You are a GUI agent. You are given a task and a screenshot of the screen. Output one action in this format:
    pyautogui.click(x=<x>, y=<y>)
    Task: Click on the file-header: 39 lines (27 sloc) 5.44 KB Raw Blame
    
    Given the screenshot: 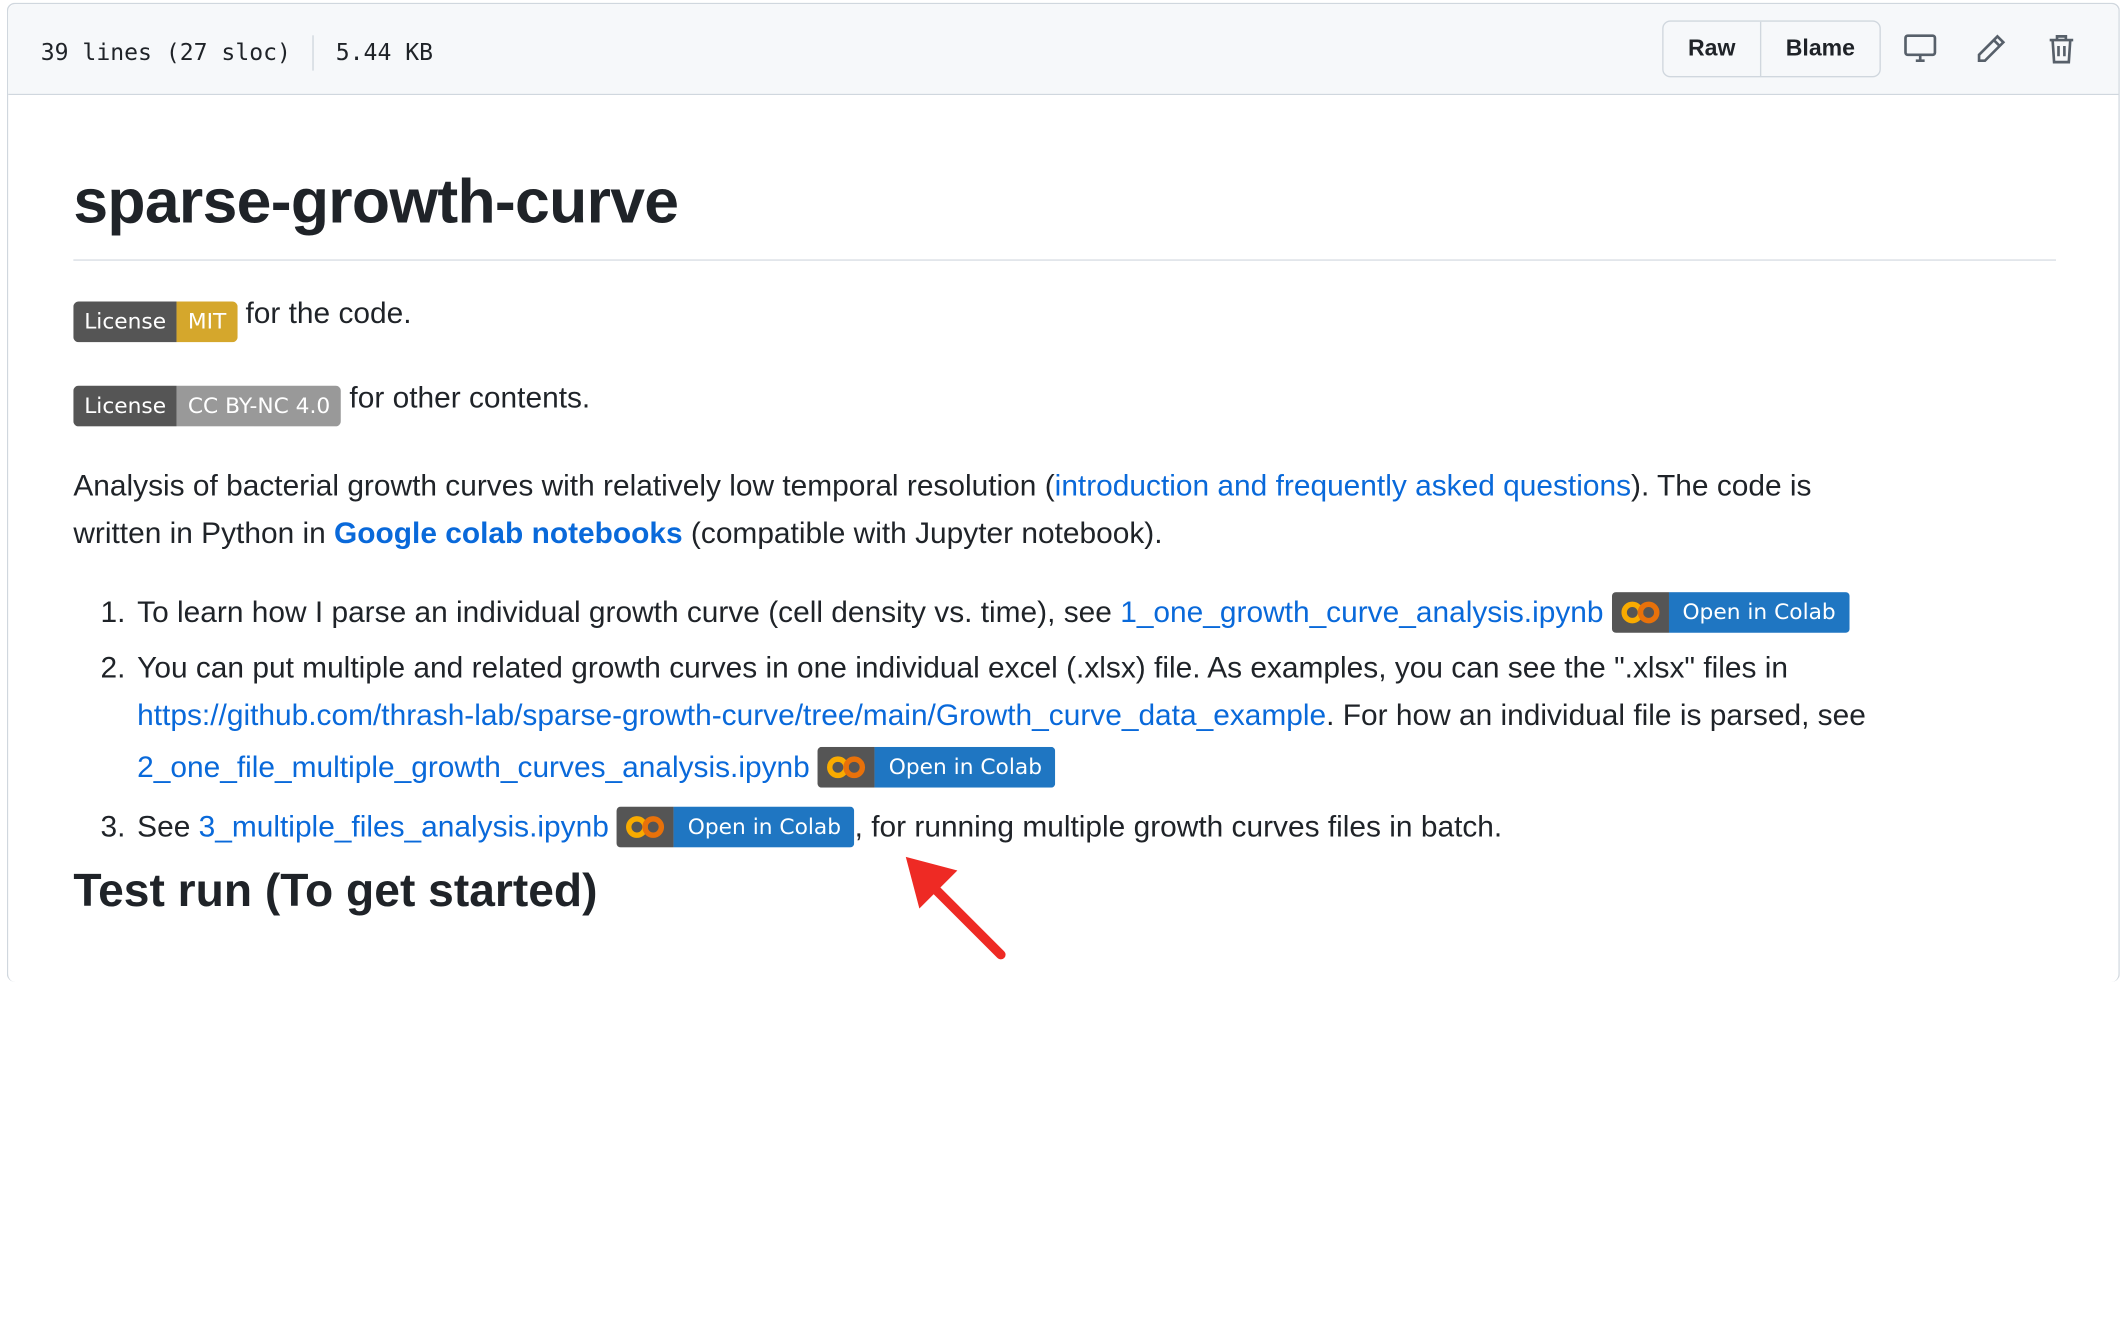 What is the action you would take?
    pyautogui.click(x=1063, y=50)
    